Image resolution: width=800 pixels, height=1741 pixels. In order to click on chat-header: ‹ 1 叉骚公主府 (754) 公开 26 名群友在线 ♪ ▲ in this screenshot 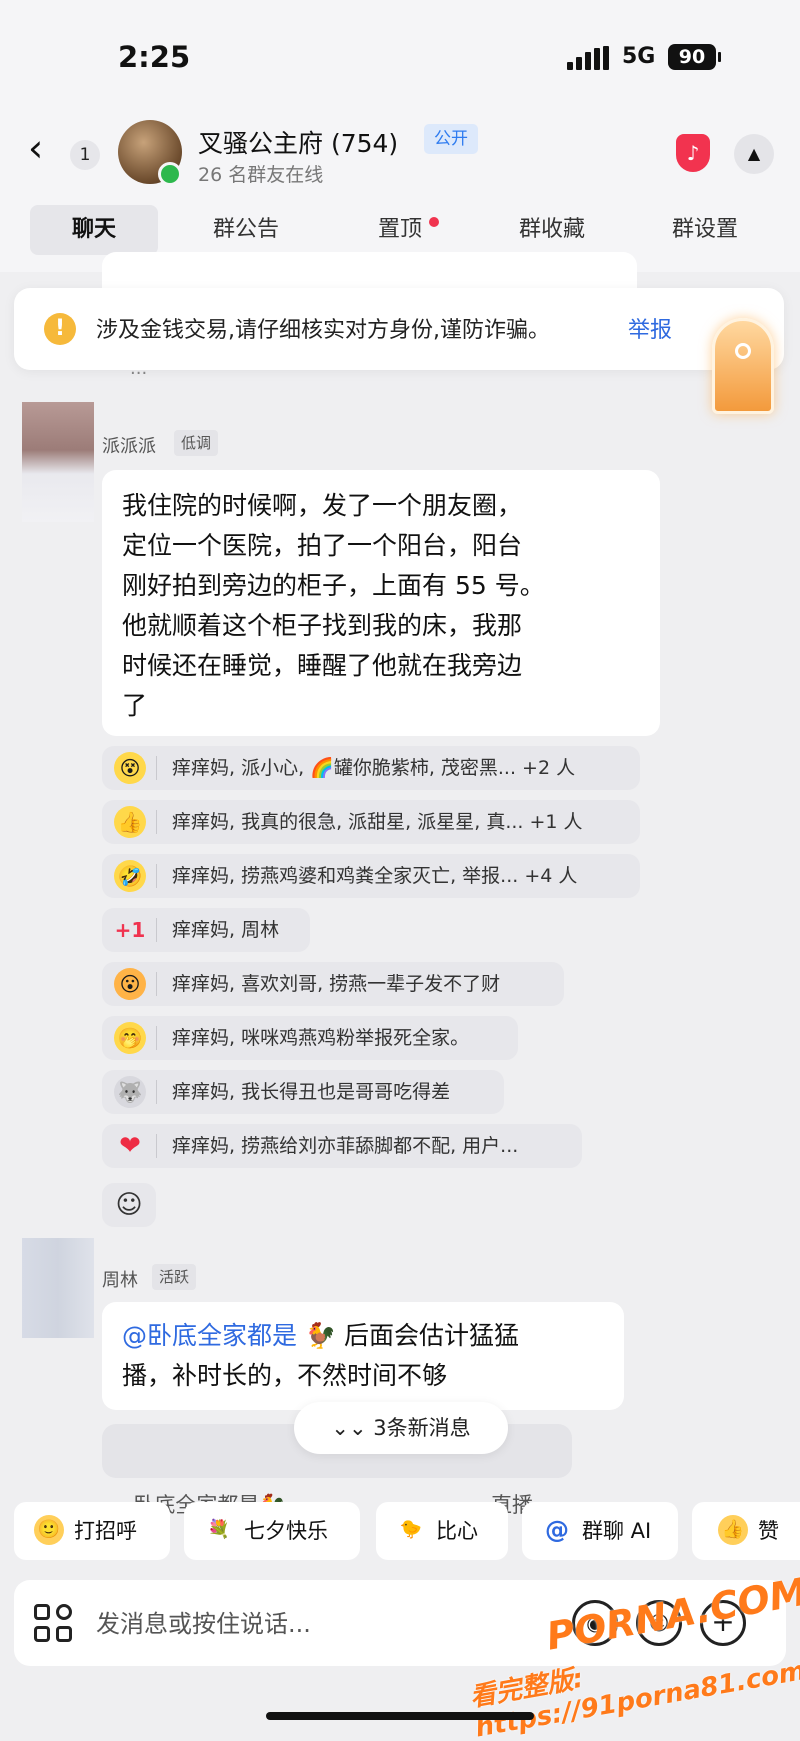, I will do `click(400, 150)`.